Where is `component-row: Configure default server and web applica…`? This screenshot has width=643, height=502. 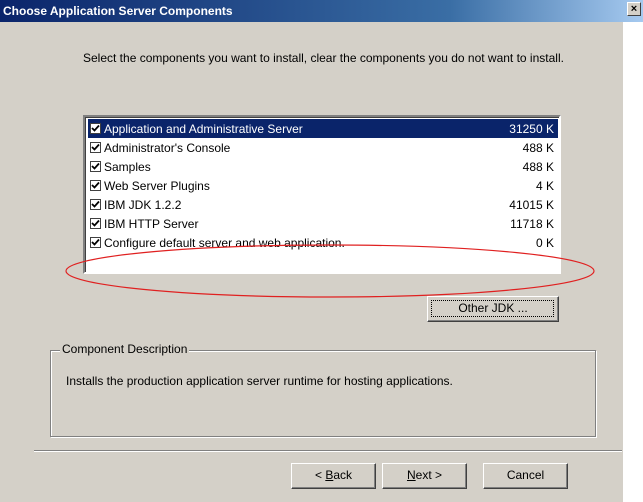 component-row: Configure default server and web applica… is located at coordinates (323, 242).